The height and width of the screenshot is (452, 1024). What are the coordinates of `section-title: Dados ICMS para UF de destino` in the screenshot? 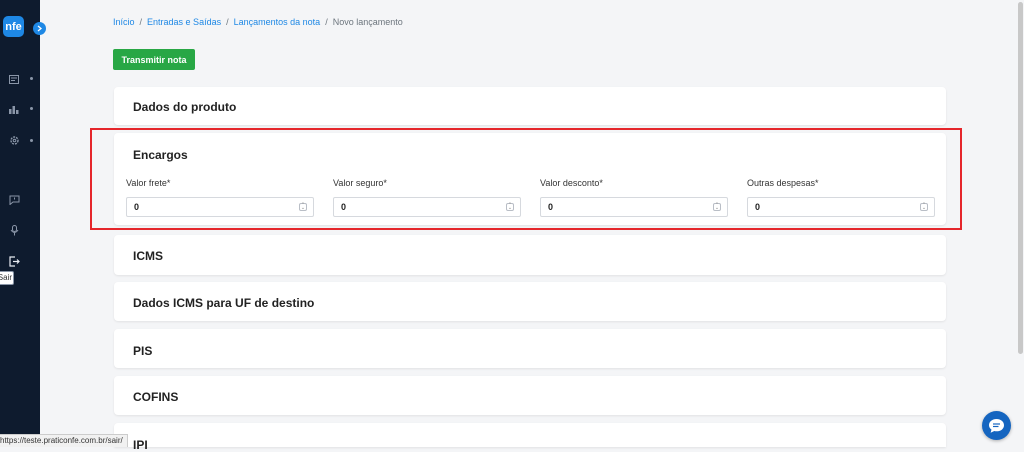 It's located at (224, 303).